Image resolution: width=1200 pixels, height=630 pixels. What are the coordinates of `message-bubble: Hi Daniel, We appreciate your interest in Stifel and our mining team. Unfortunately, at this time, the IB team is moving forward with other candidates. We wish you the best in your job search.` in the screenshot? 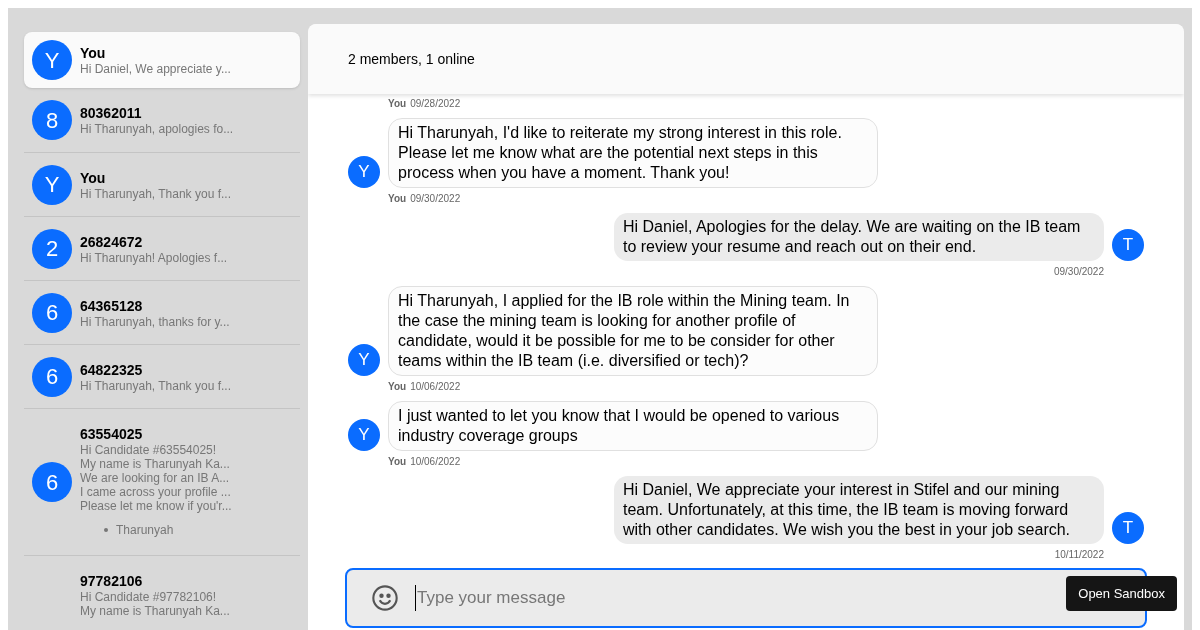 It's located at (859, 510).